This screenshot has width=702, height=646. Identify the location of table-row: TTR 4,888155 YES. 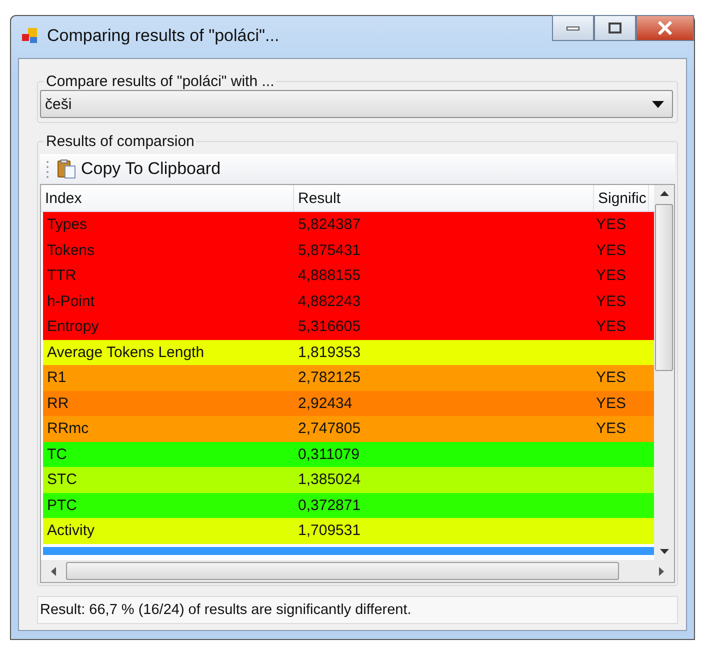
(348, 275).